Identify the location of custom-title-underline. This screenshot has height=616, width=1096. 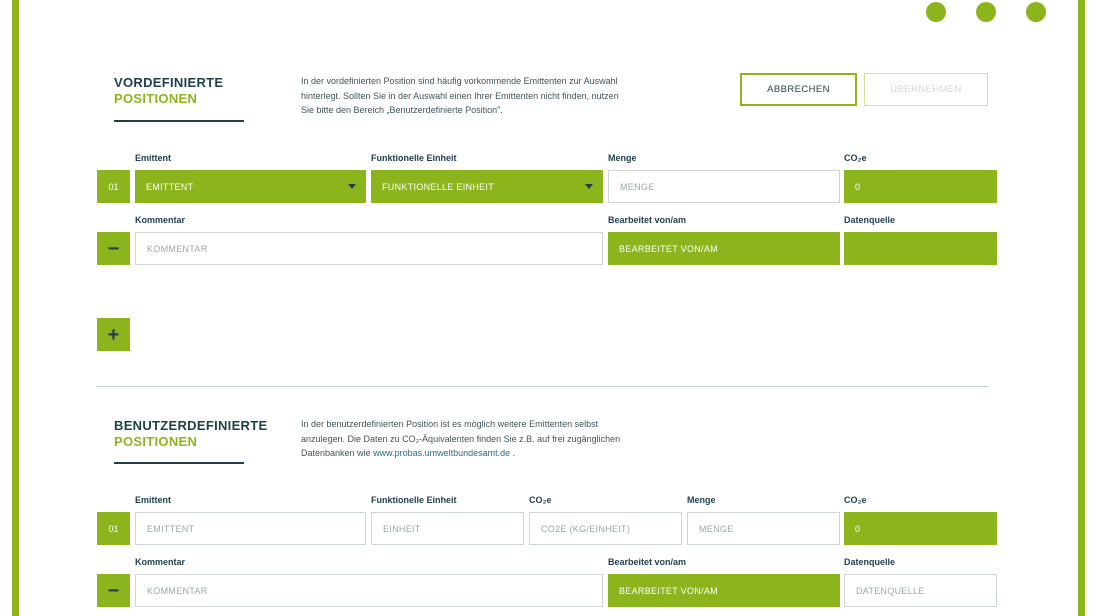
(179, 463).